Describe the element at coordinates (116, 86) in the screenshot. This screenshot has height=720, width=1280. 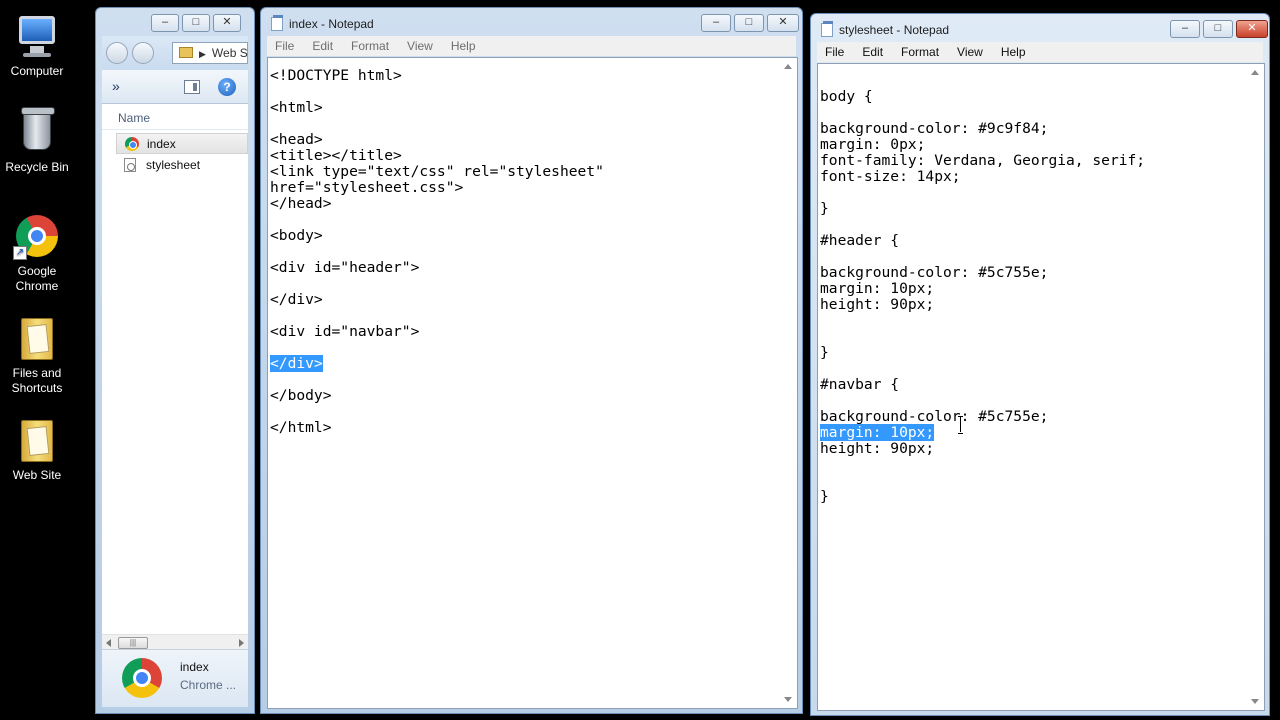
I see `more-commands-icon: »` at that location.